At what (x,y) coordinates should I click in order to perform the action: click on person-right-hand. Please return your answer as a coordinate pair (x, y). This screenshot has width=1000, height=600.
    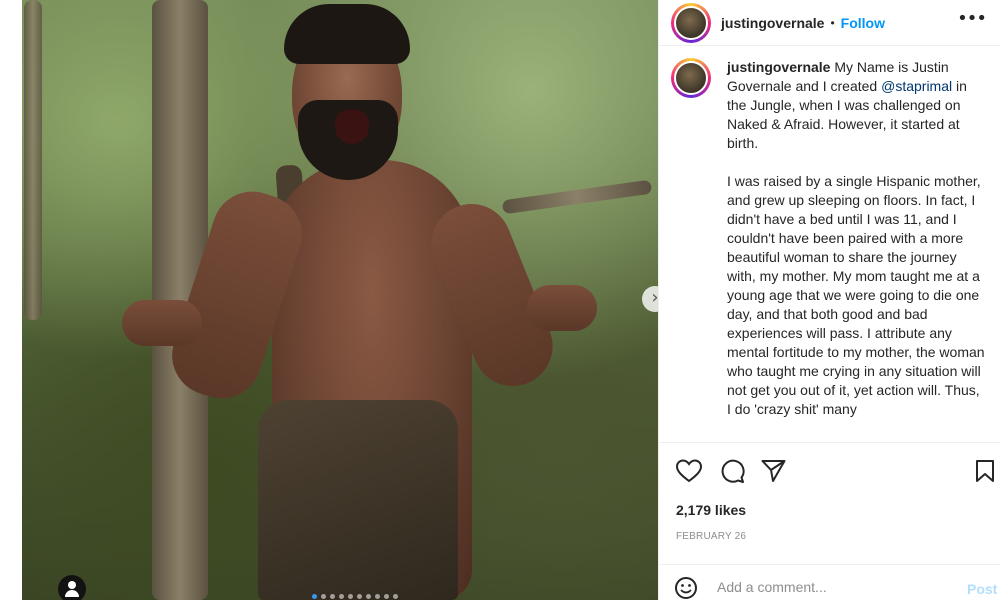
    Looking at the image, I should click on (562, 308).